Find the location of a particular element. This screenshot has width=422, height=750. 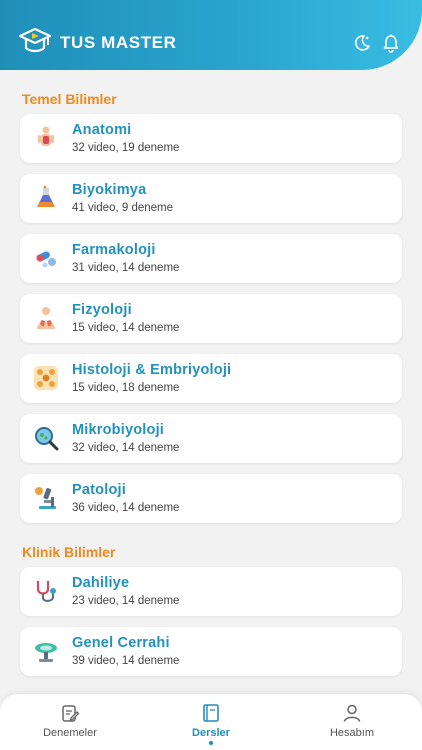

course-name: Histoloji & Embriyoloji is located at coordinates (152, 370).